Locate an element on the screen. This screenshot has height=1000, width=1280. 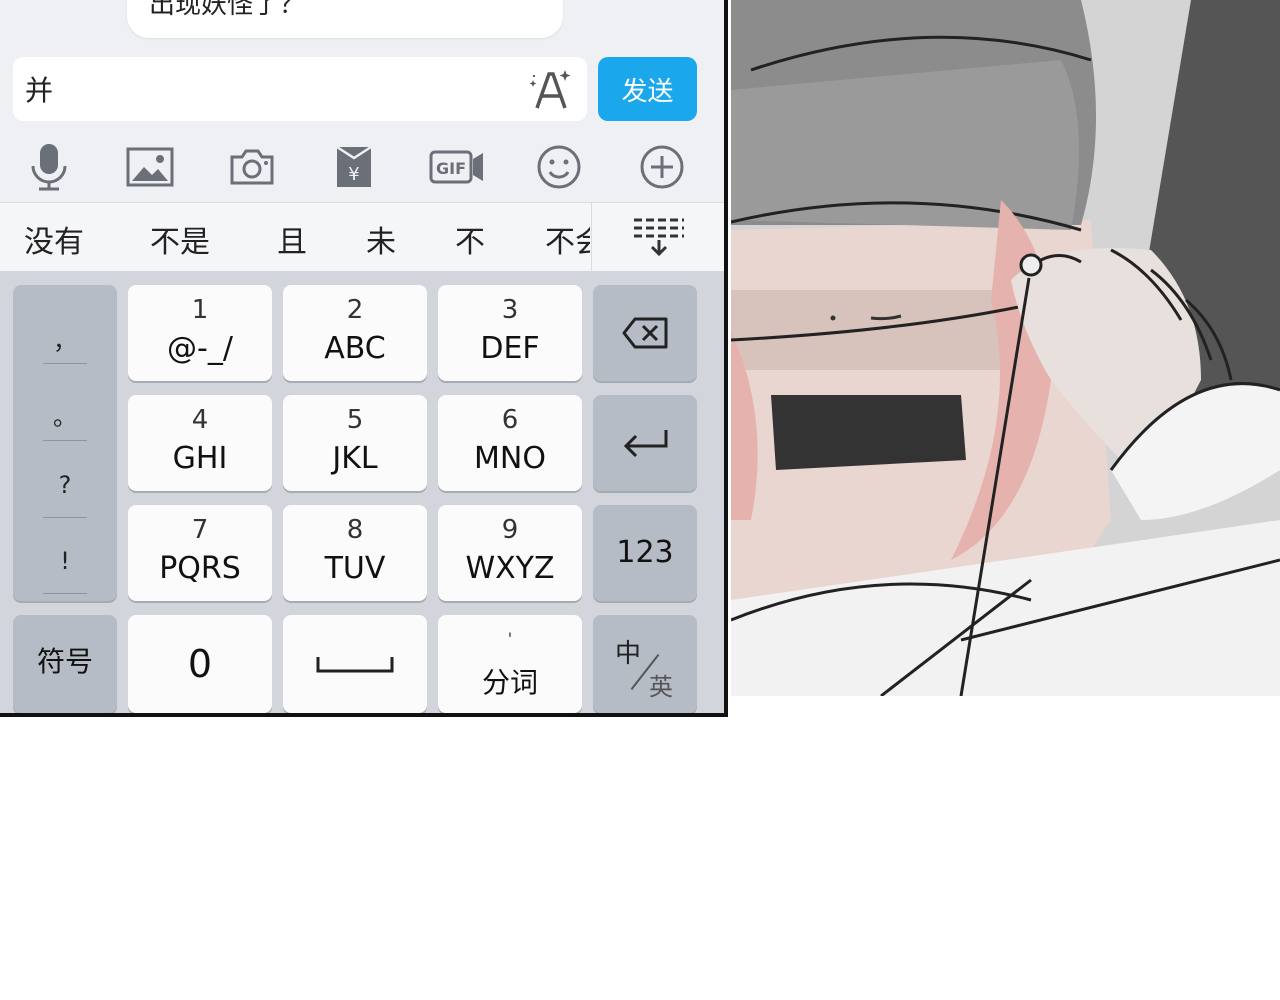
key-letters: PQRS is located at coordinates (200, 568).